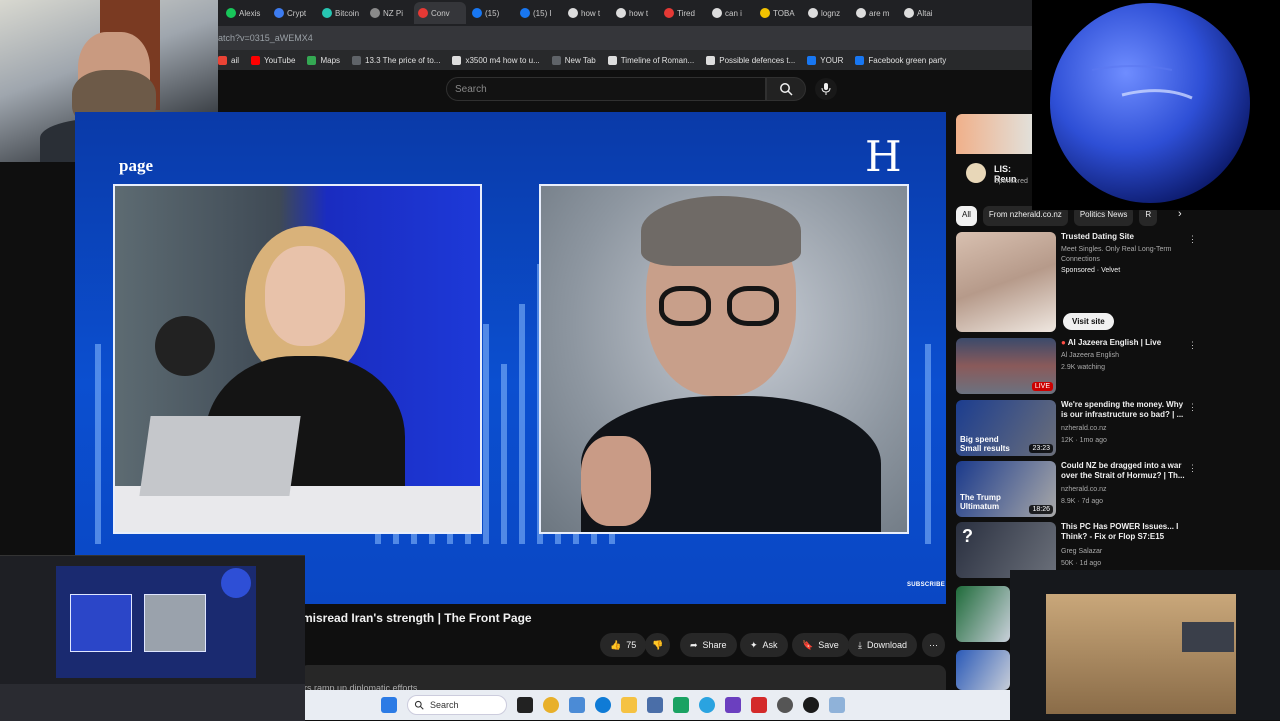 The height and width of the screenshot is (721, 1280). Describe the element at coordinates (1084, 440) in the screenshot. I see `rec-meta: 12K · 1mo ago` at that location.